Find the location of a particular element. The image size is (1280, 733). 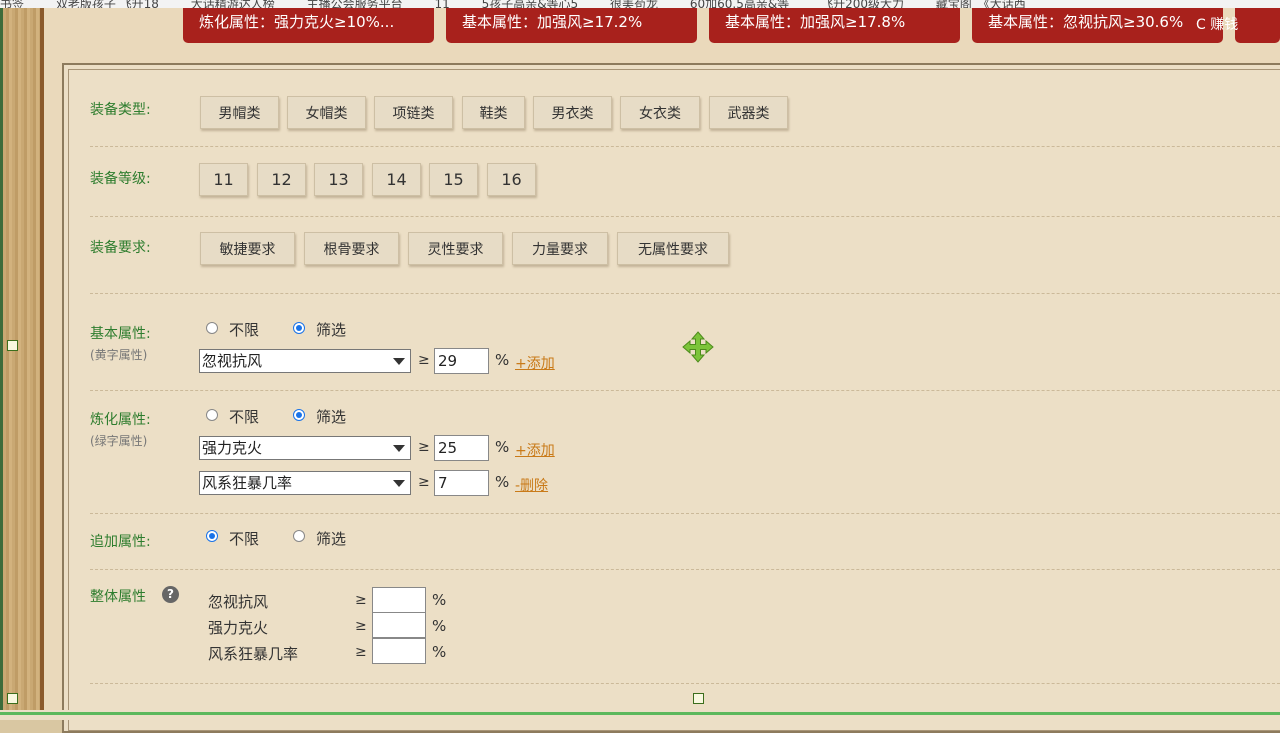

bookmark-item: 大话精游达人榜 is located at coordinates (233, 4).